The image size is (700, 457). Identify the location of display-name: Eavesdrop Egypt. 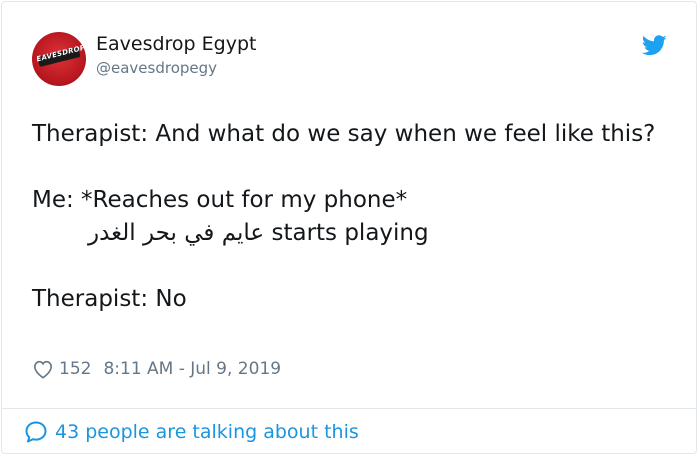
(176, 44).